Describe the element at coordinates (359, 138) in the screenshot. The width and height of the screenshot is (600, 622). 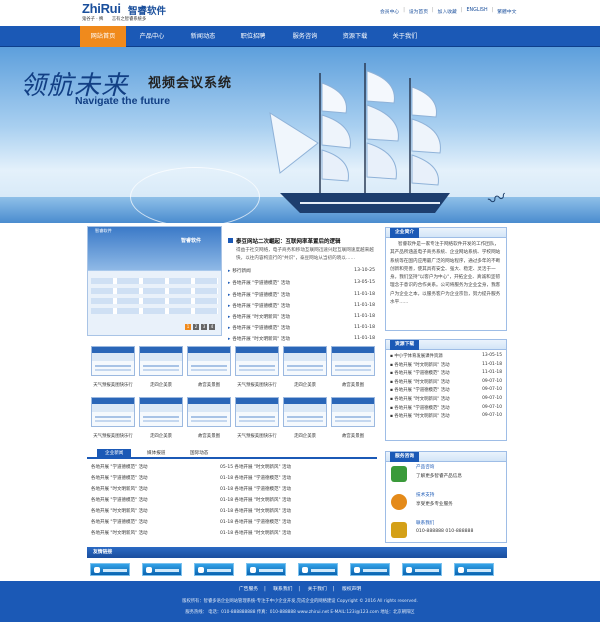
I see `sailing-ship-image` at that location.